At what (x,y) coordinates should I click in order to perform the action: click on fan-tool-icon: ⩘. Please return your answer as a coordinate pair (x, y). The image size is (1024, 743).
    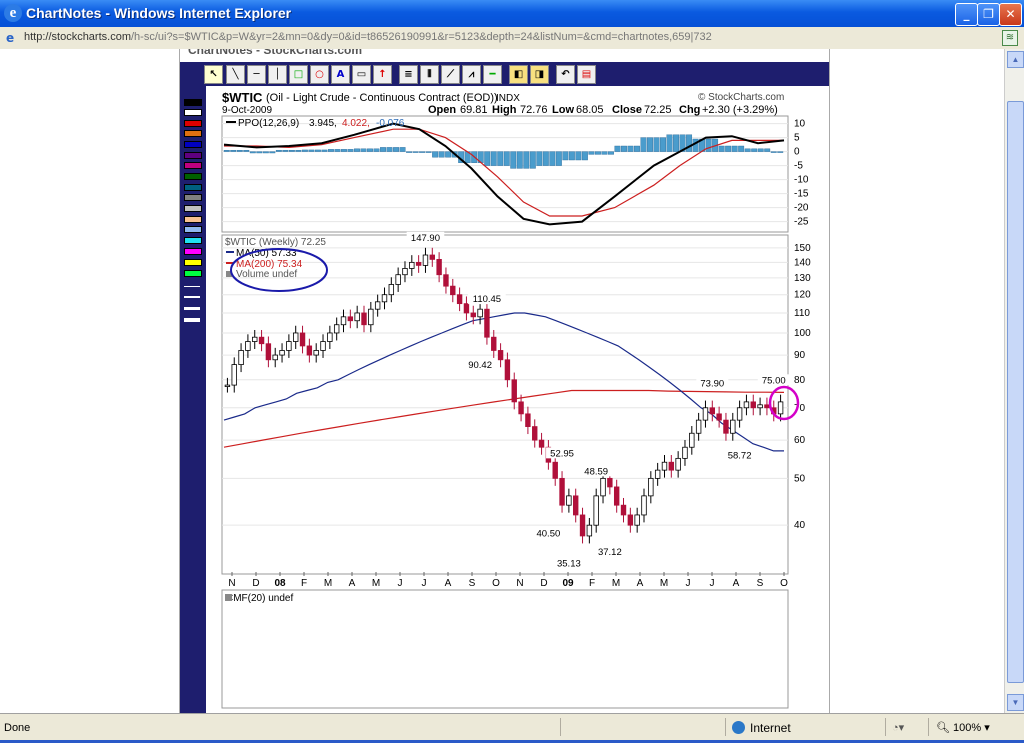
    Looking at the image, I should click on (471, 74).